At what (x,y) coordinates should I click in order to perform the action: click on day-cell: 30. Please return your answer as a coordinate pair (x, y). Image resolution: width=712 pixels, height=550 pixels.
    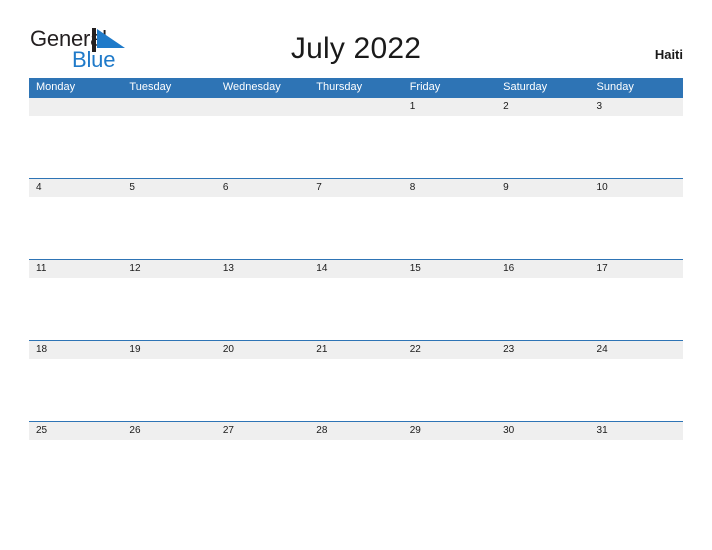
    Looking at the image, I should click on (542, 431).